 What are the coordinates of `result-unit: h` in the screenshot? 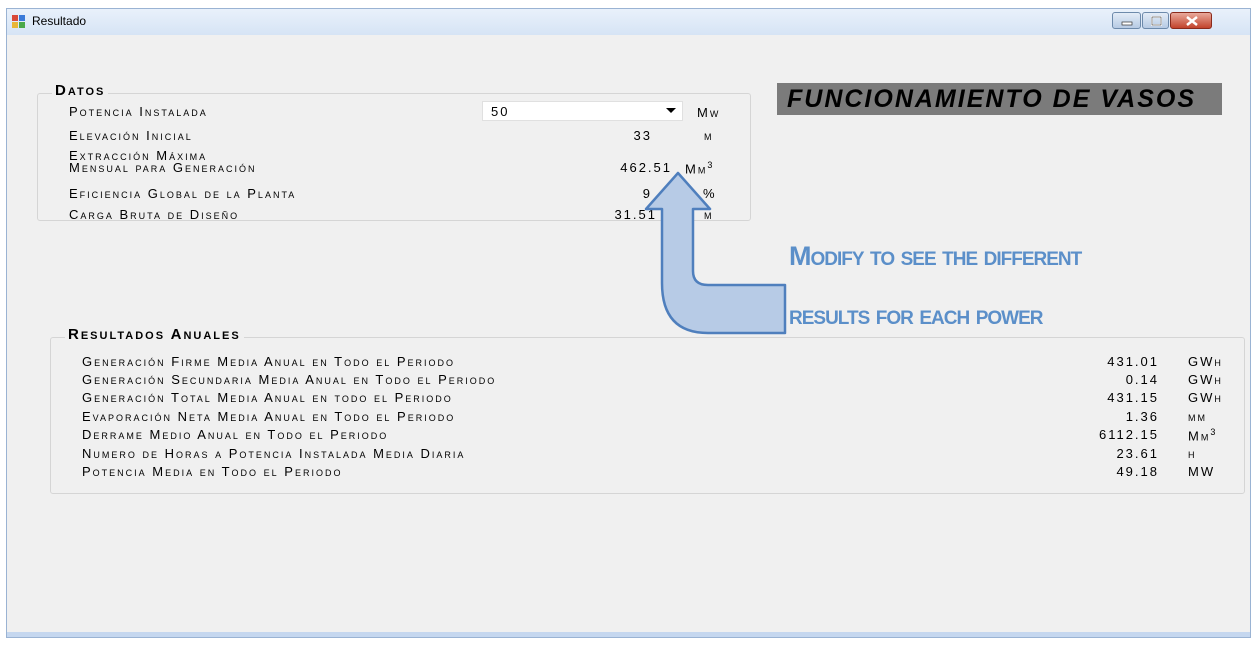 It's located at (1192, 453).